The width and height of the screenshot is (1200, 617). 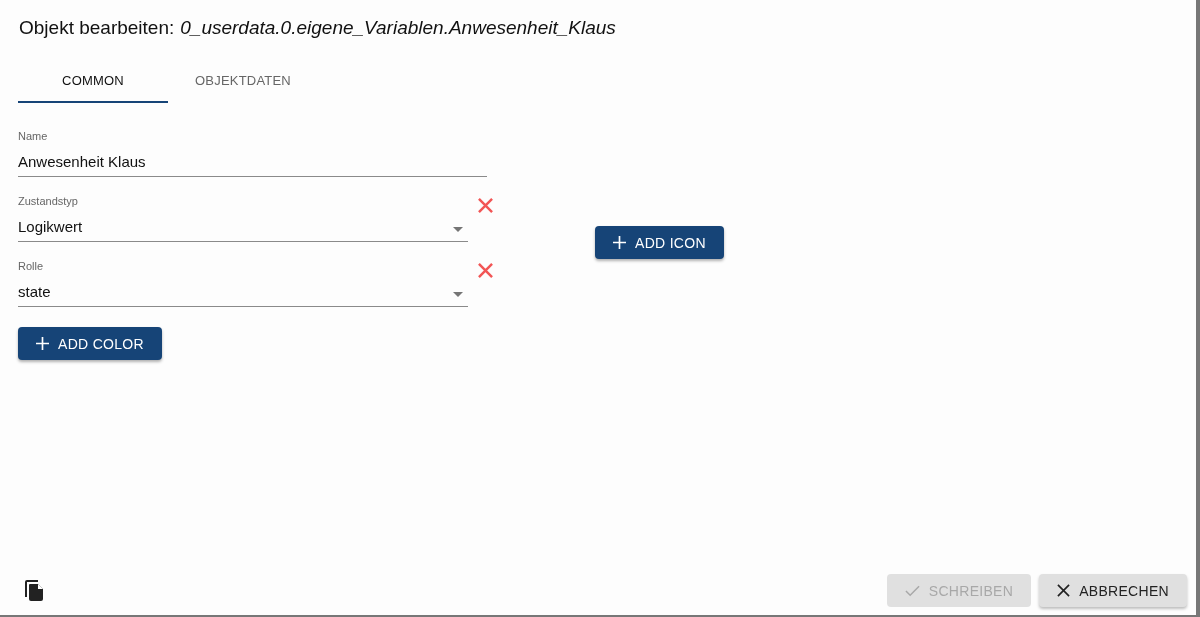 What do you see at coordinates (1113, 590) in the screenshot?
I see `cancel-button: ABBRECHEN` at bounding box center [1113, 590].